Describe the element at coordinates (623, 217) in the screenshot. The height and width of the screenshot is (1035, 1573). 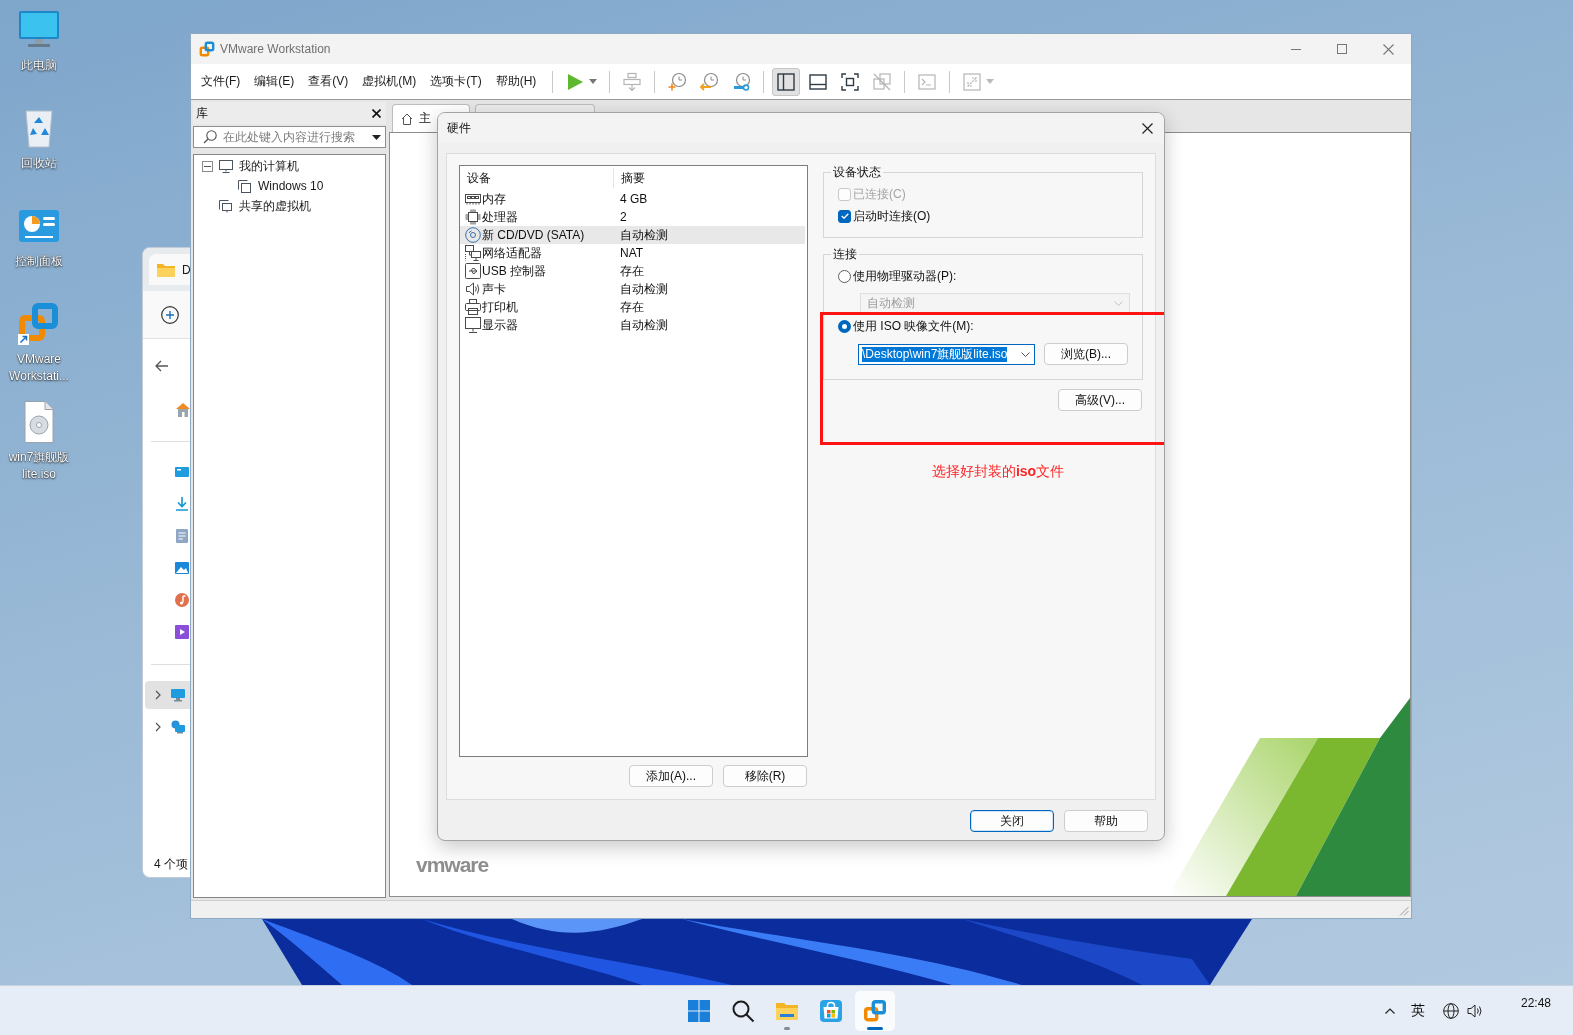
I see `device-summary: 2` at that location.